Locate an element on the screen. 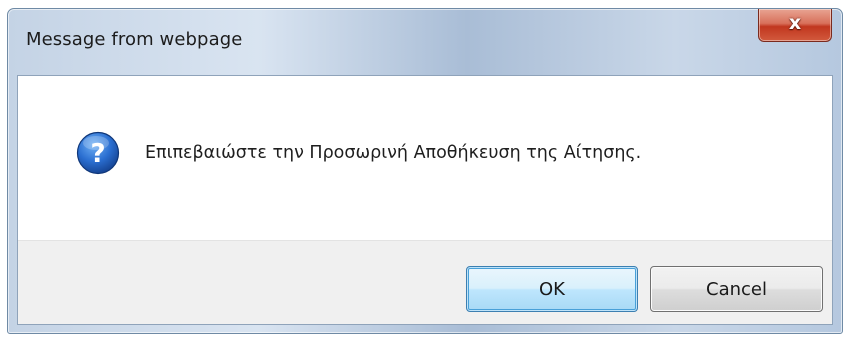  close-icon: x is located at coordinates (795, 23).